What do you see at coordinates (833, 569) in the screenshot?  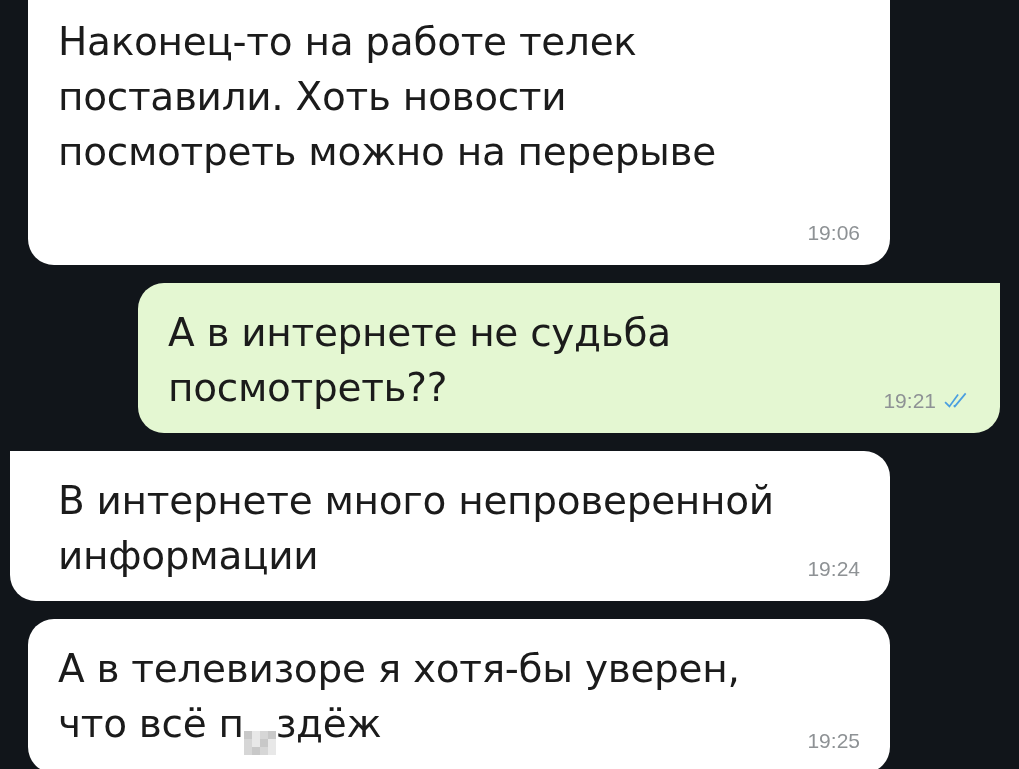 I see `message-time: 19:24` at bounding box center [833, 569].